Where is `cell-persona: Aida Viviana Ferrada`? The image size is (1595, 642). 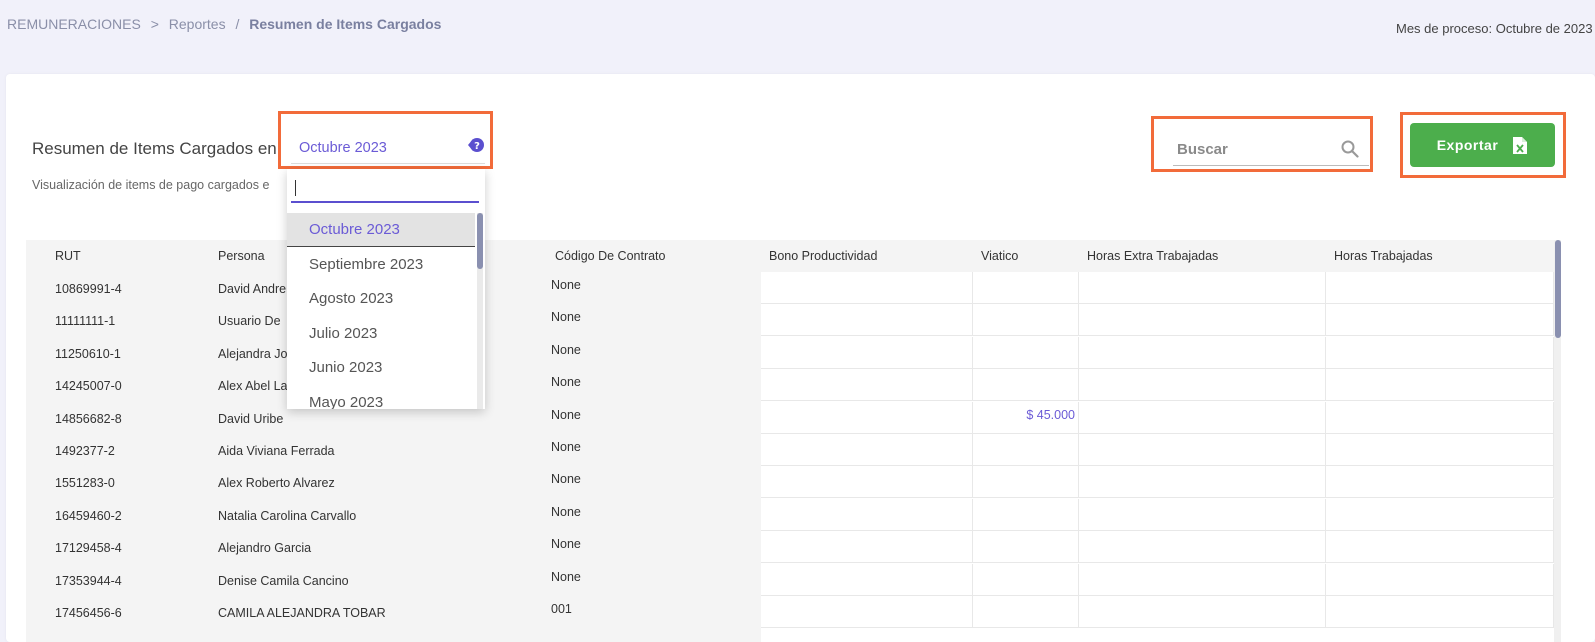 cell-persona: Aida Viviana Ferrada is located at coordinates (276, 451).